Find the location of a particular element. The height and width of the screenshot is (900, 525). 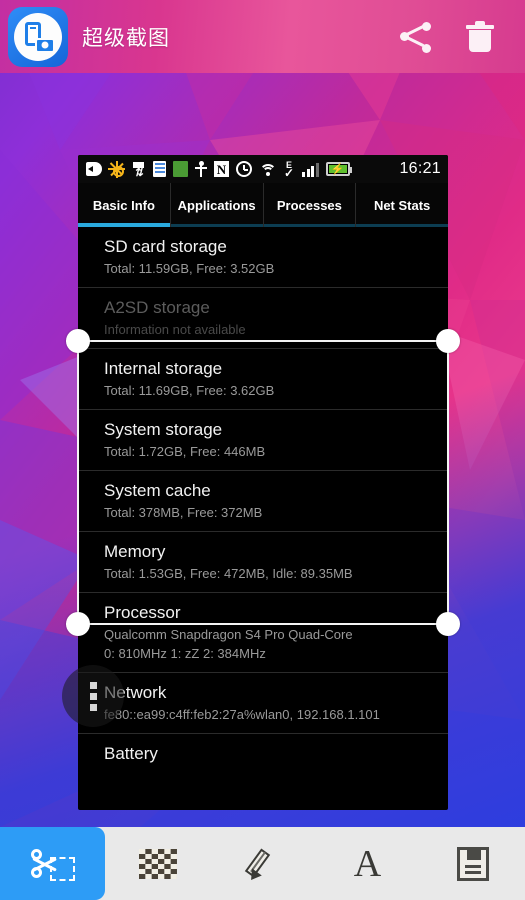

alarm-icon is located at coordinates (244, 169).